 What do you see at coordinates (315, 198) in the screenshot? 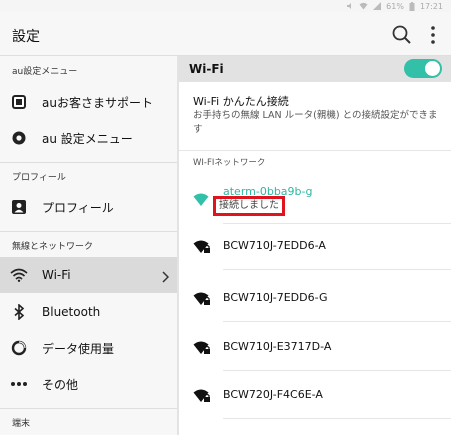
I see `network-item-connected: aterm-0bba9b-g 接続しました` at bounding box center [315, 198].